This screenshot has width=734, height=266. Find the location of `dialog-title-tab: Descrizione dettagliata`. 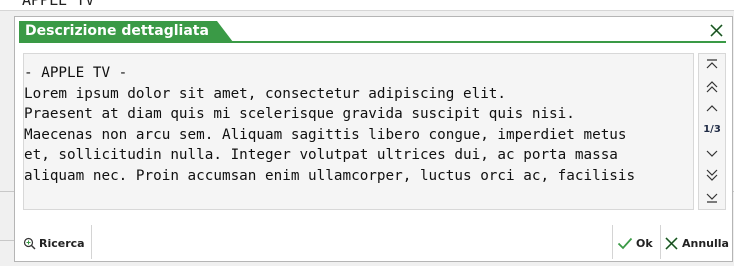

dialog-title-tab: Descrizione dettagliata is located at coordinates (126, 31).